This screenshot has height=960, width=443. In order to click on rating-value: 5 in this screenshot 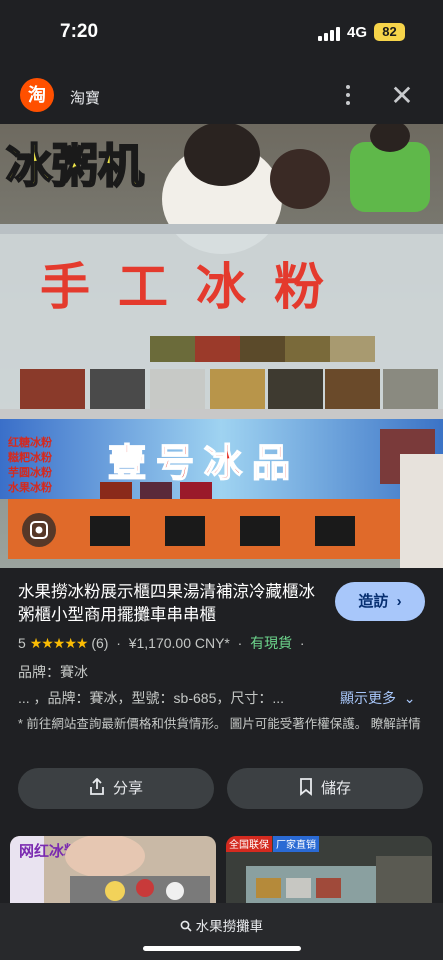, I will do `click(22, 643)`.